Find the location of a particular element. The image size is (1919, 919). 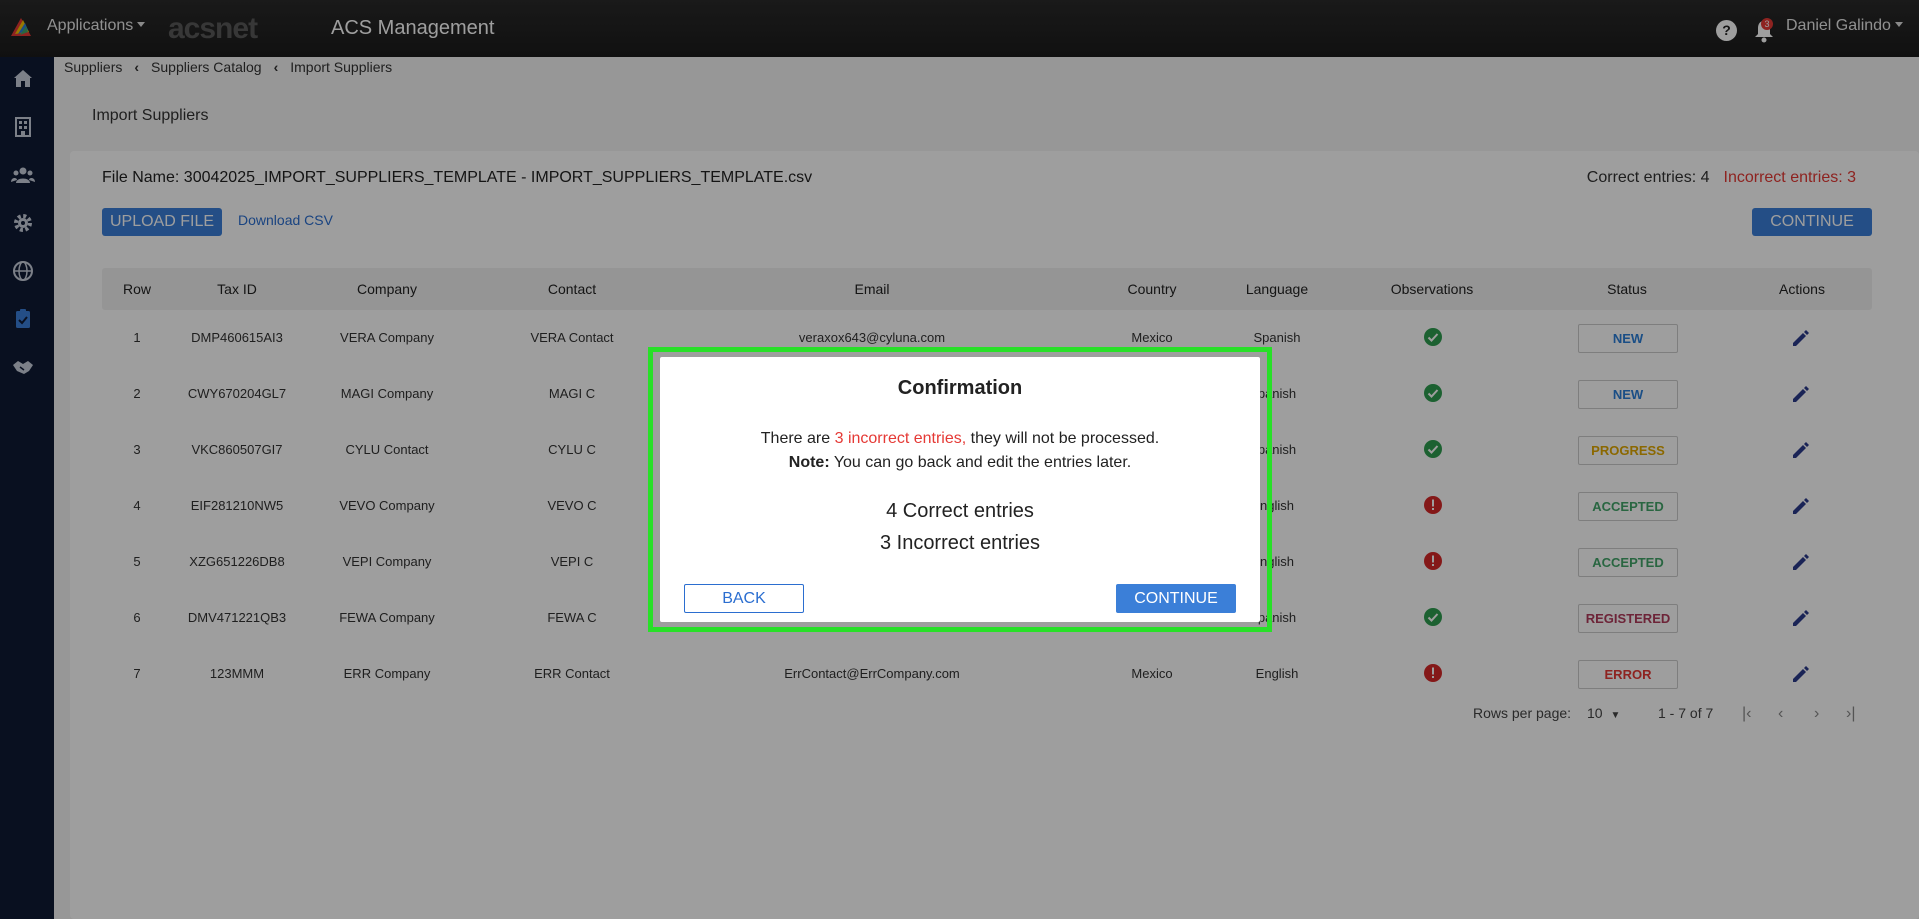

dialog-title: Confirmation is located at coordinates (960, 388).